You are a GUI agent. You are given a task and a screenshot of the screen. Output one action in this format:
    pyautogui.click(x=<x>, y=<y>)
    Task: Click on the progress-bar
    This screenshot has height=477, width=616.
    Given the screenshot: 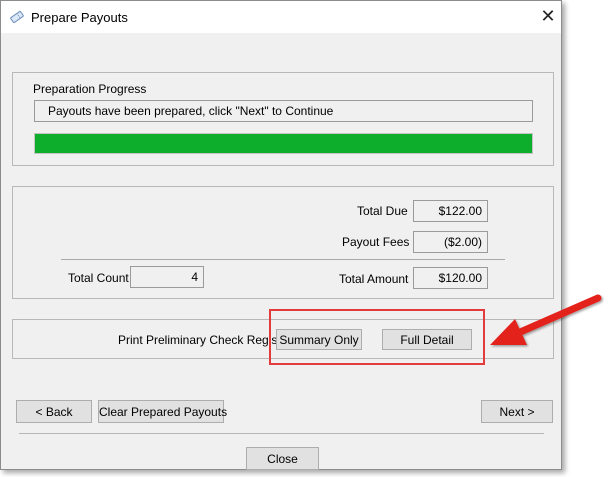 What is the action you would take?
    pyautogui.click(x=283, y=143)
    